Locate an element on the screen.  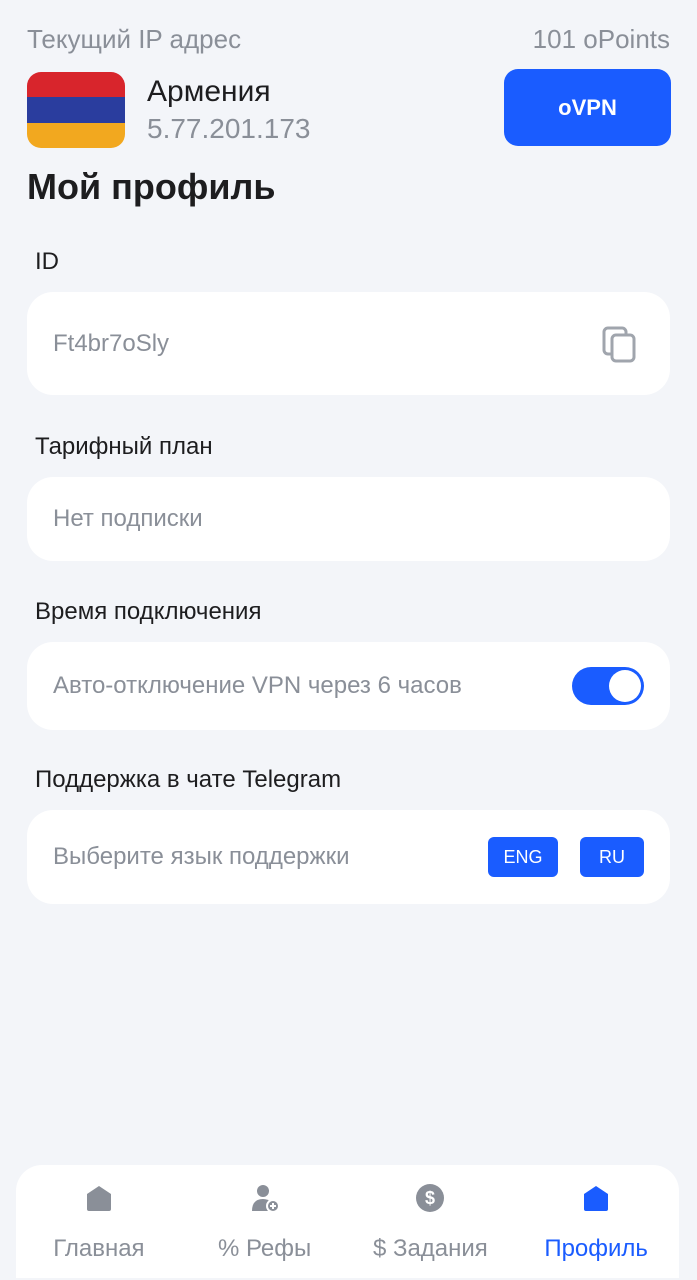
lang-ru-button: RU is located at coordinates (612, 857).